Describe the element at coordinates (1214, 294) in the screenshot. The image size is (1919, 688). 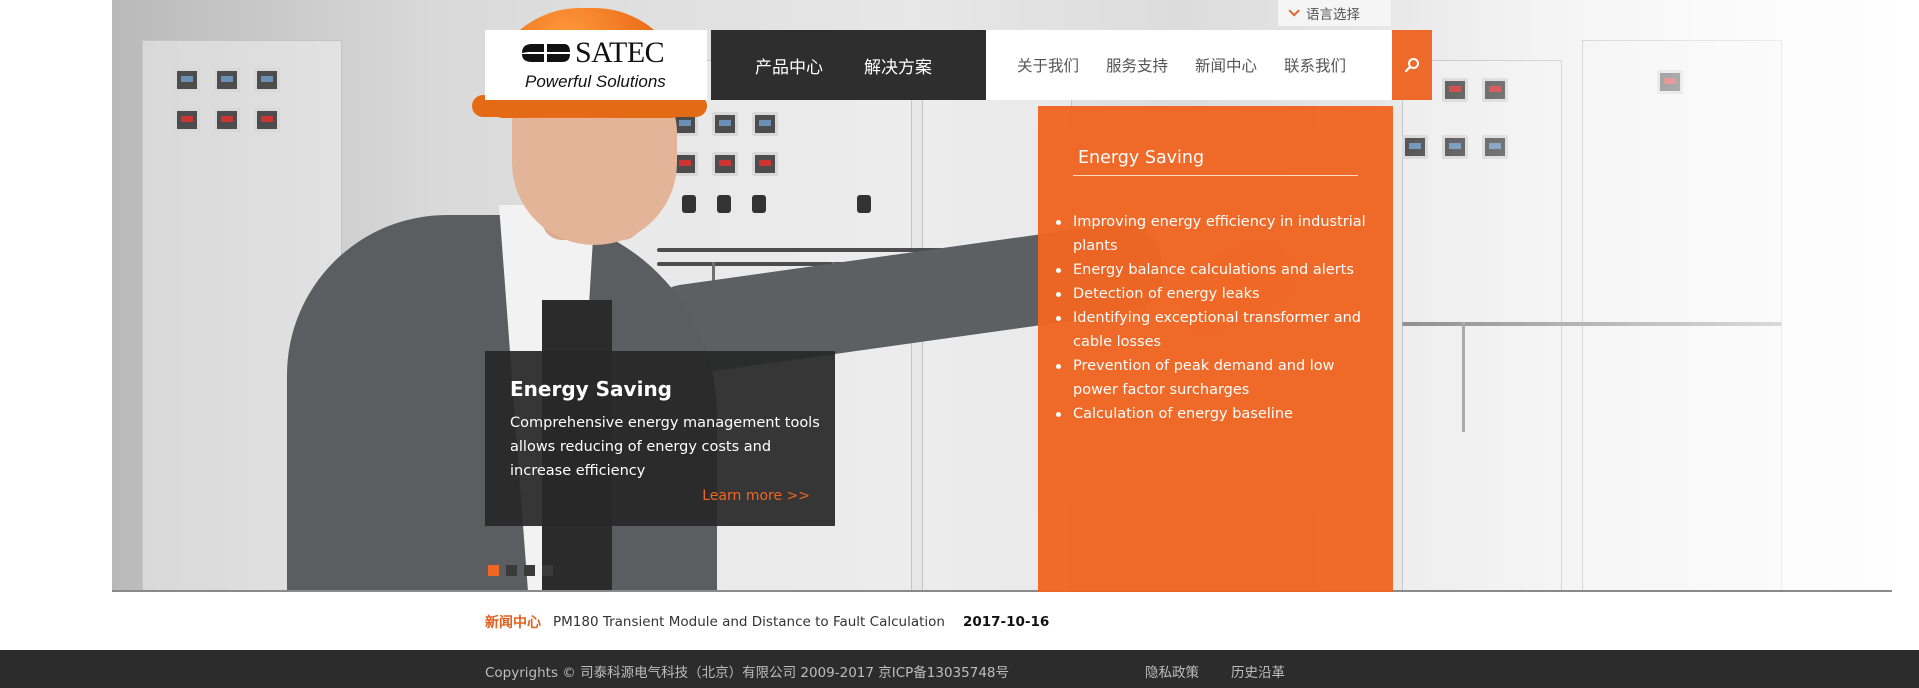
I see `feature-list-item: Detection of energy leaks` at that location.